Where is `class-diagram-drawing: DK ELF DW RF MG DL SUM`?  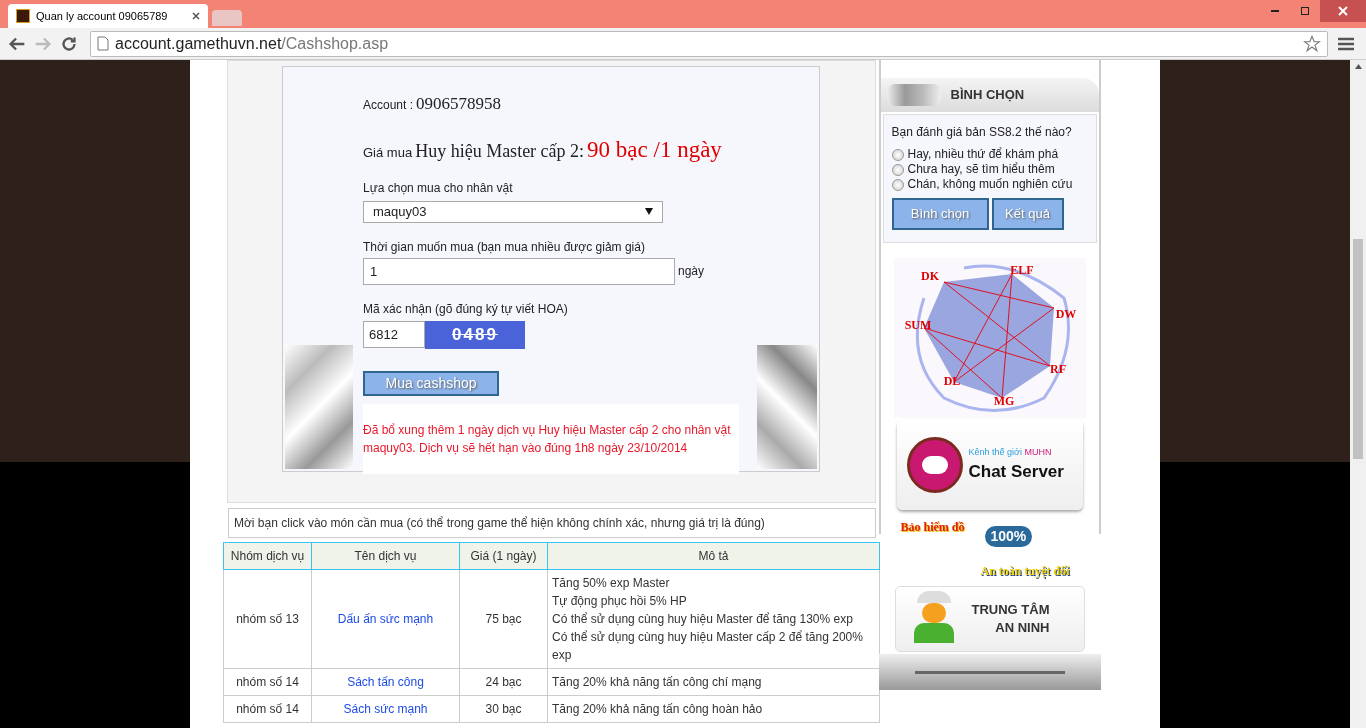 class-diagram-drawing: DK ELF DW RF MG DL SUM is located at coordinates (989, 338).